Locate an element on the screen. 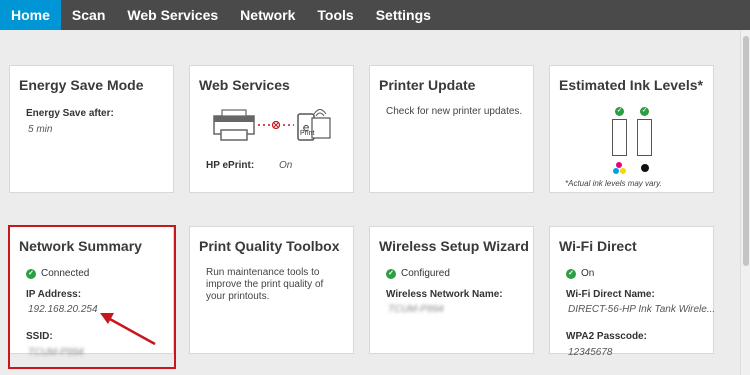 Image resolution: width=750 pixels, height=375 pixels. energy-save-title: Energy Save Mode is located at coordinates (81, 85).